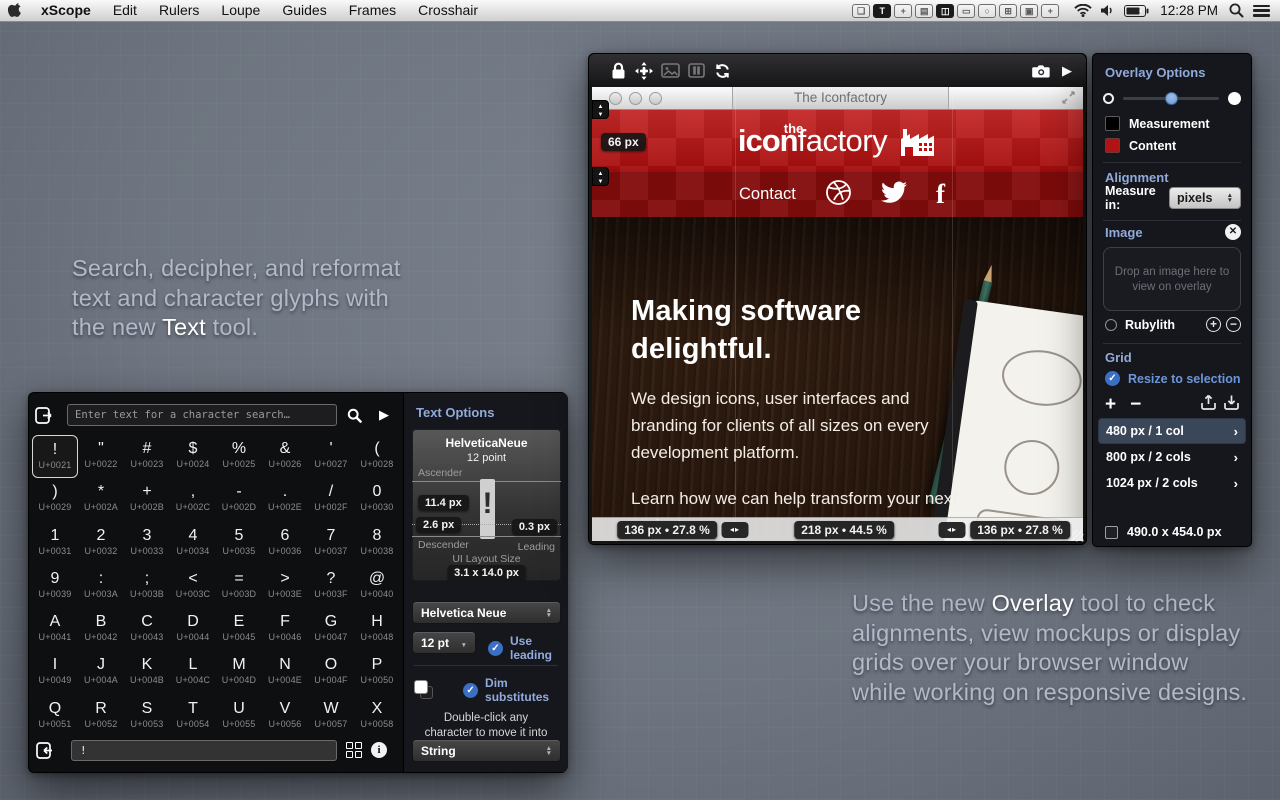 This screenshot has height=800, width=1280. Describe the element at coordinates (285, 543) in the screenshot. I see `character-cell: 6 U+0036` at that location.